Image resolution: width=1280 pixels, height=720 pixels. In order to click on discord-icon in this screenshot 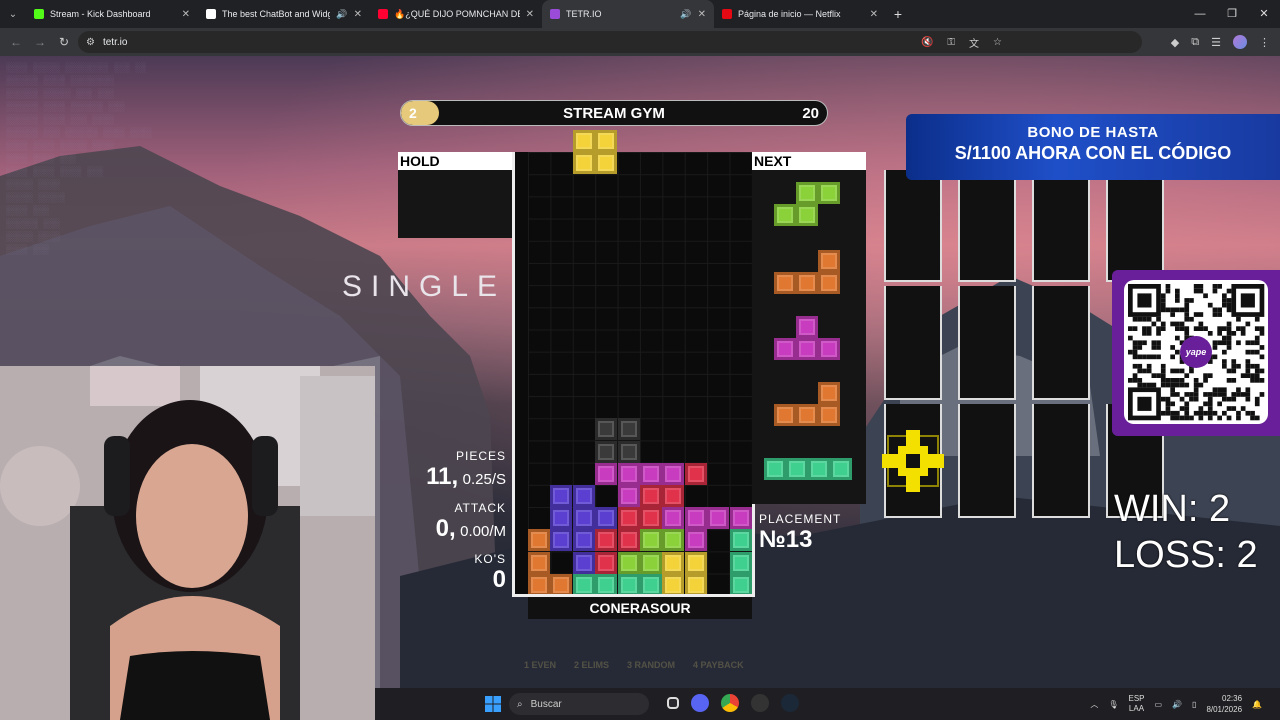, I will do `click(700, 703)`.